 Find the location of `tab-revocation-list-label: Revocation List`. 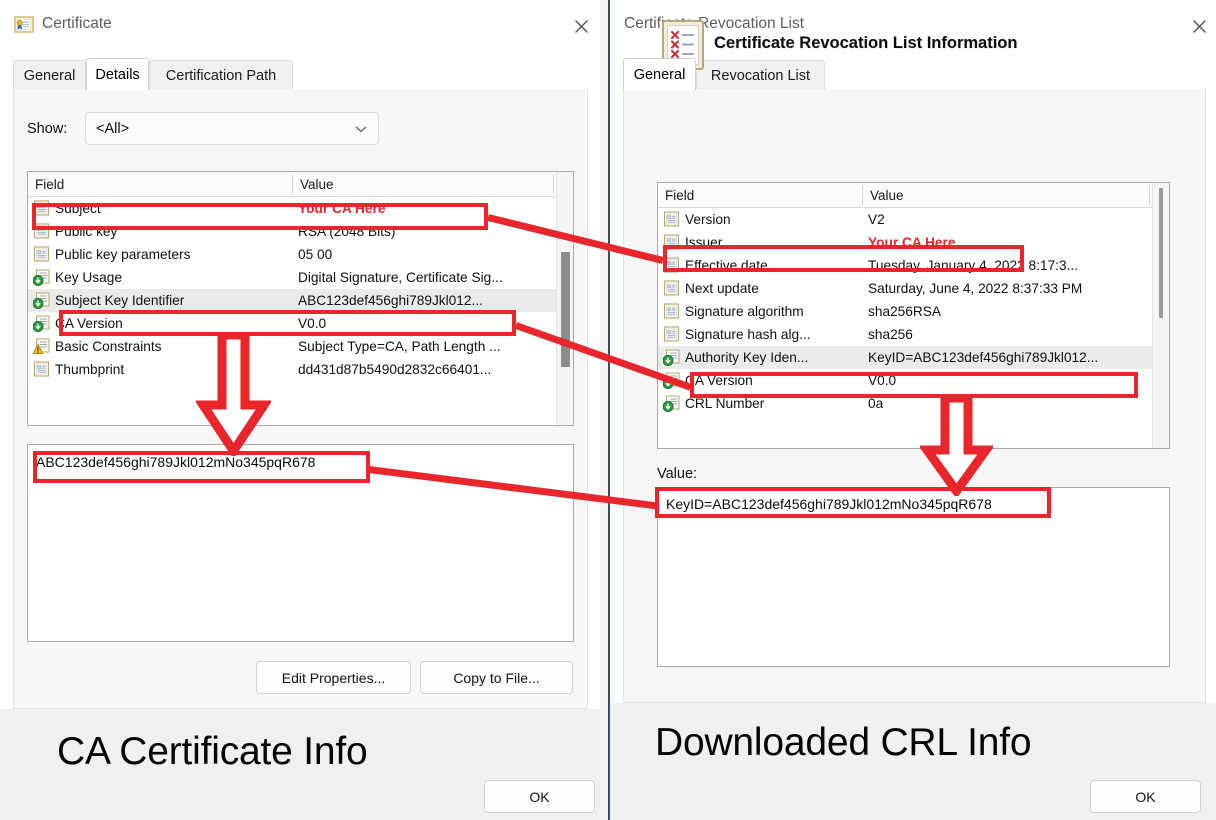

tab-revocation-list-label: Revocation List is located at coordinates (760, 75).